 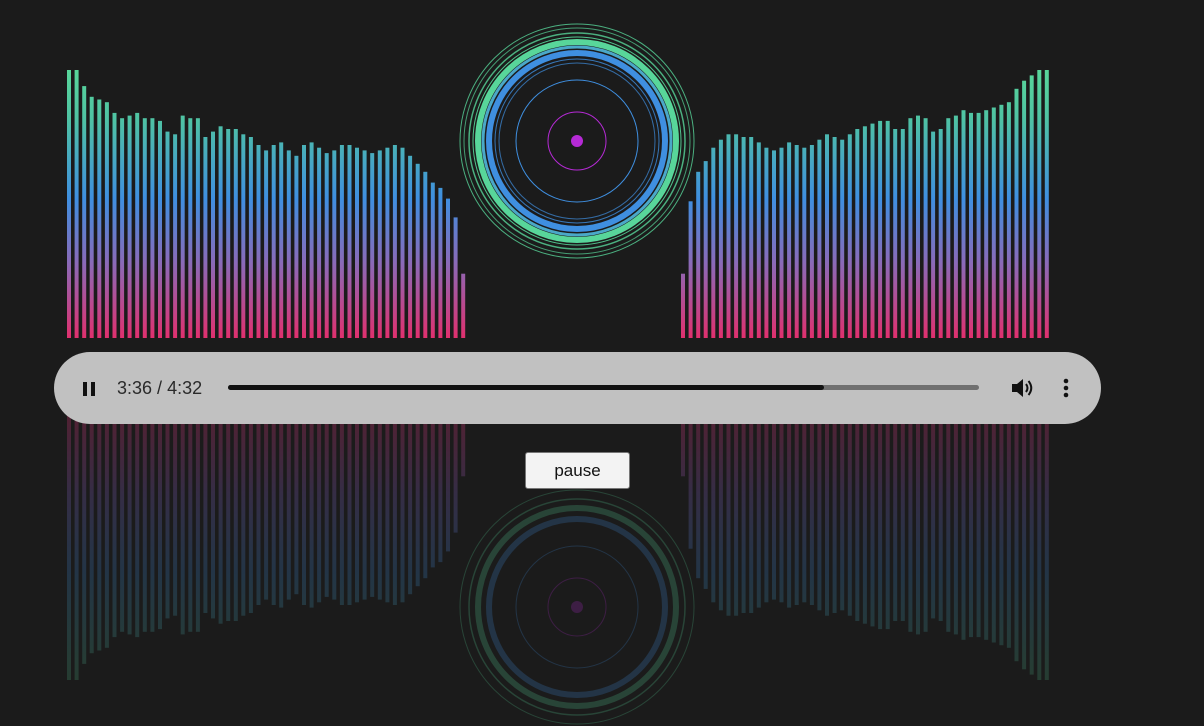 What do you see at coordinates (603, 387) in the screenshot?
I see `seek-bar` at bounding box center [603, 387].